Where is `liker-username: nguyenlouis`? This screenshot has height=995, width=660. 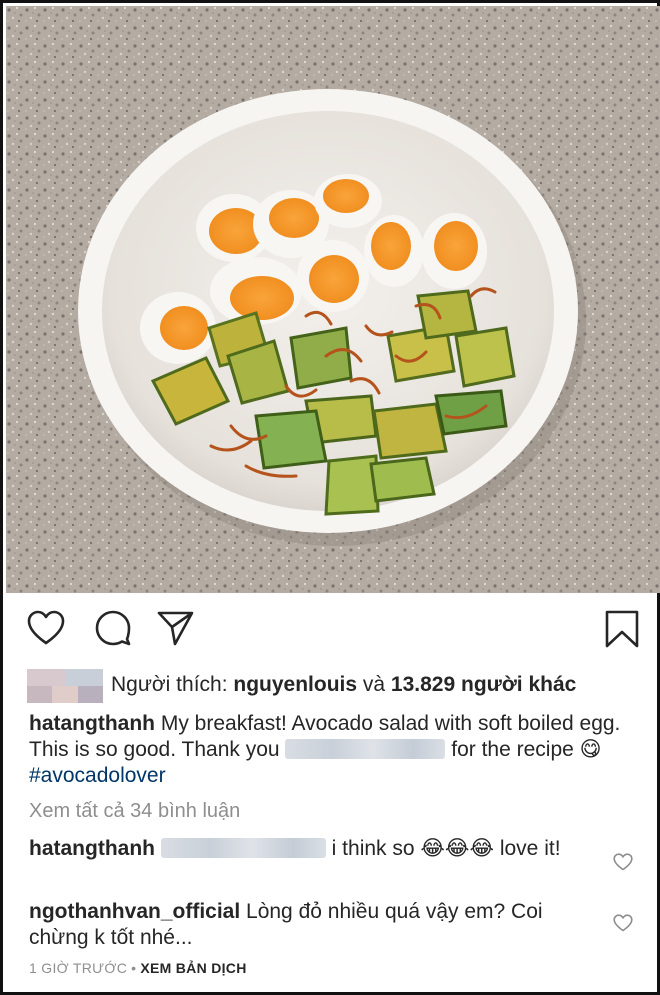 liker-username: nguyenlouis is located at coordinates (295, 684).